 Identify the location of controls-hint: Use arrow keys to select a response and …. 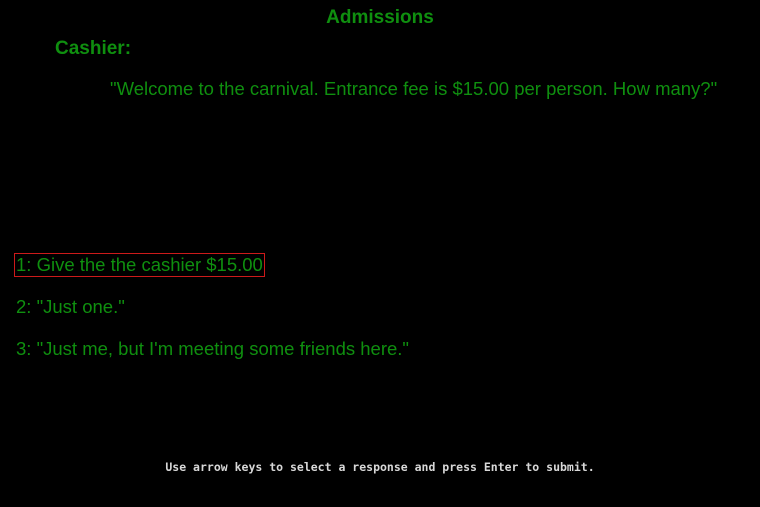
(380, 467).